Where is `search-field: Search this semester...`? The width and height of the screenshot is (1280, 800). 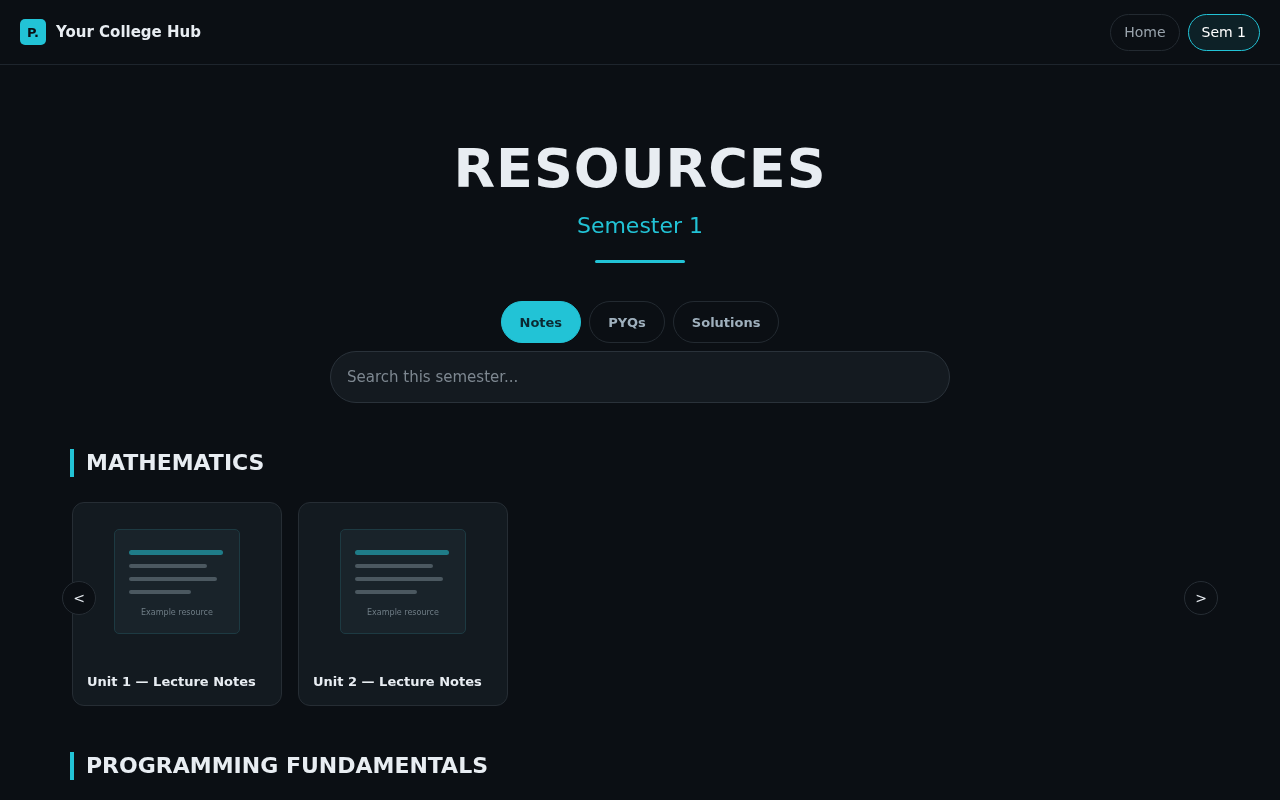
search-field: Search this semester... is located at coordinates (640, 377).